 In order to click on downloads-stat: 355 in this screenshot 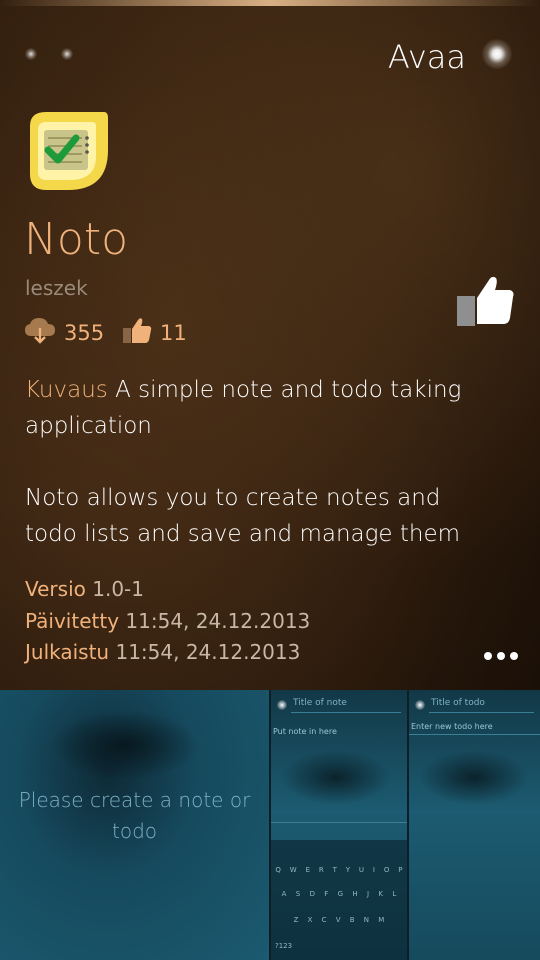, I will do `click(64, 332)`.